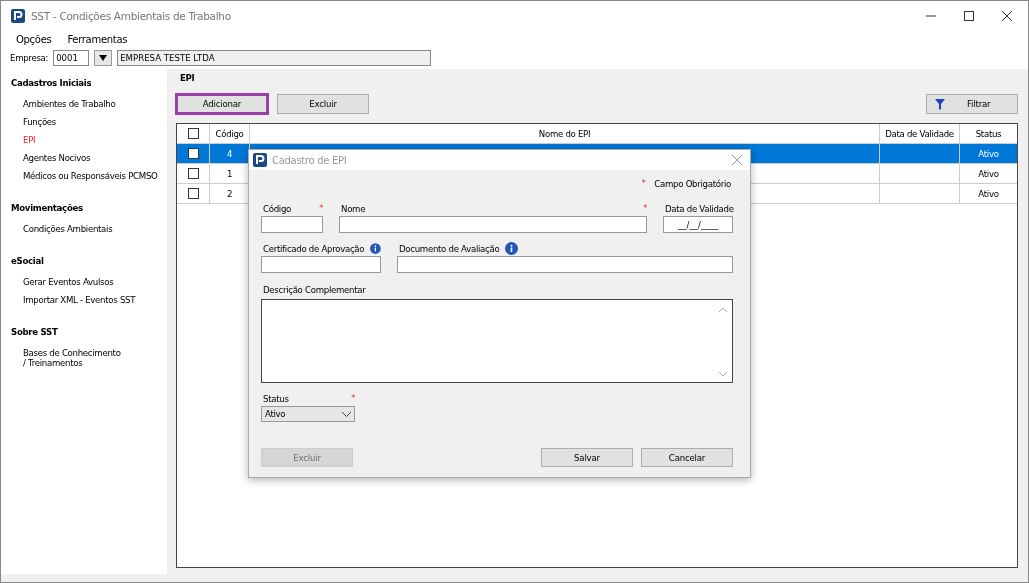 Image resolution: width=1029 pixels, height=583 pixels. I want to click on company-label: Empresa:, so click(29, 58).